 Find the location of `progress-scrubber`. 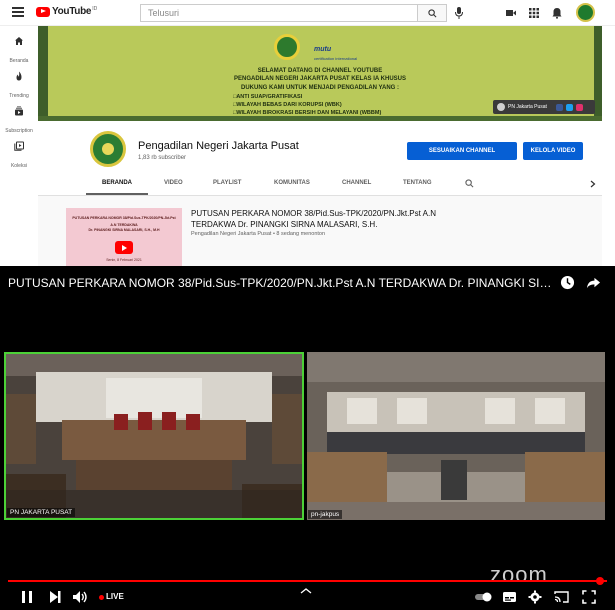

progress-scrubber is located at coordinates (600, 581).